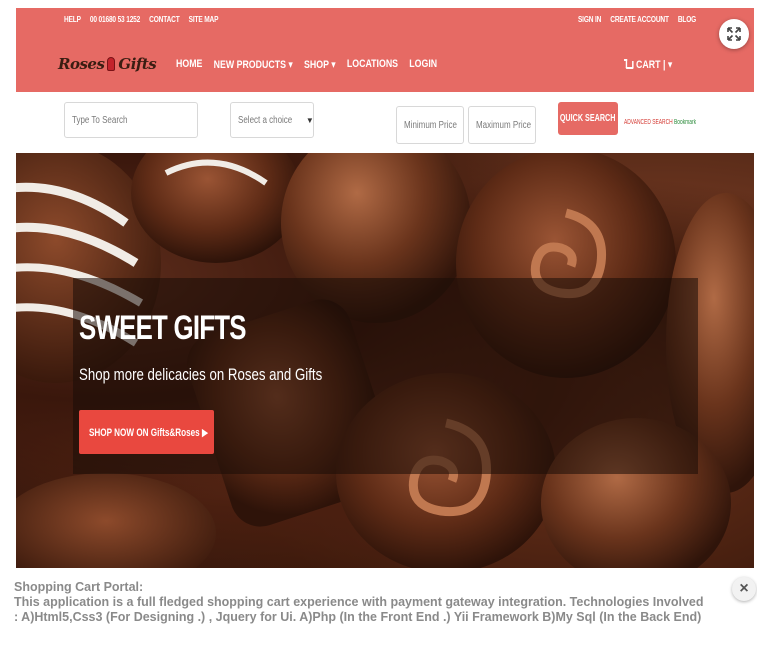  What do you see at coordinates (201, 374) in the screenshot?
I see `hero-subtitle: Shop more delicacies on Roses and Gifts` at bounding box center [201, 374].